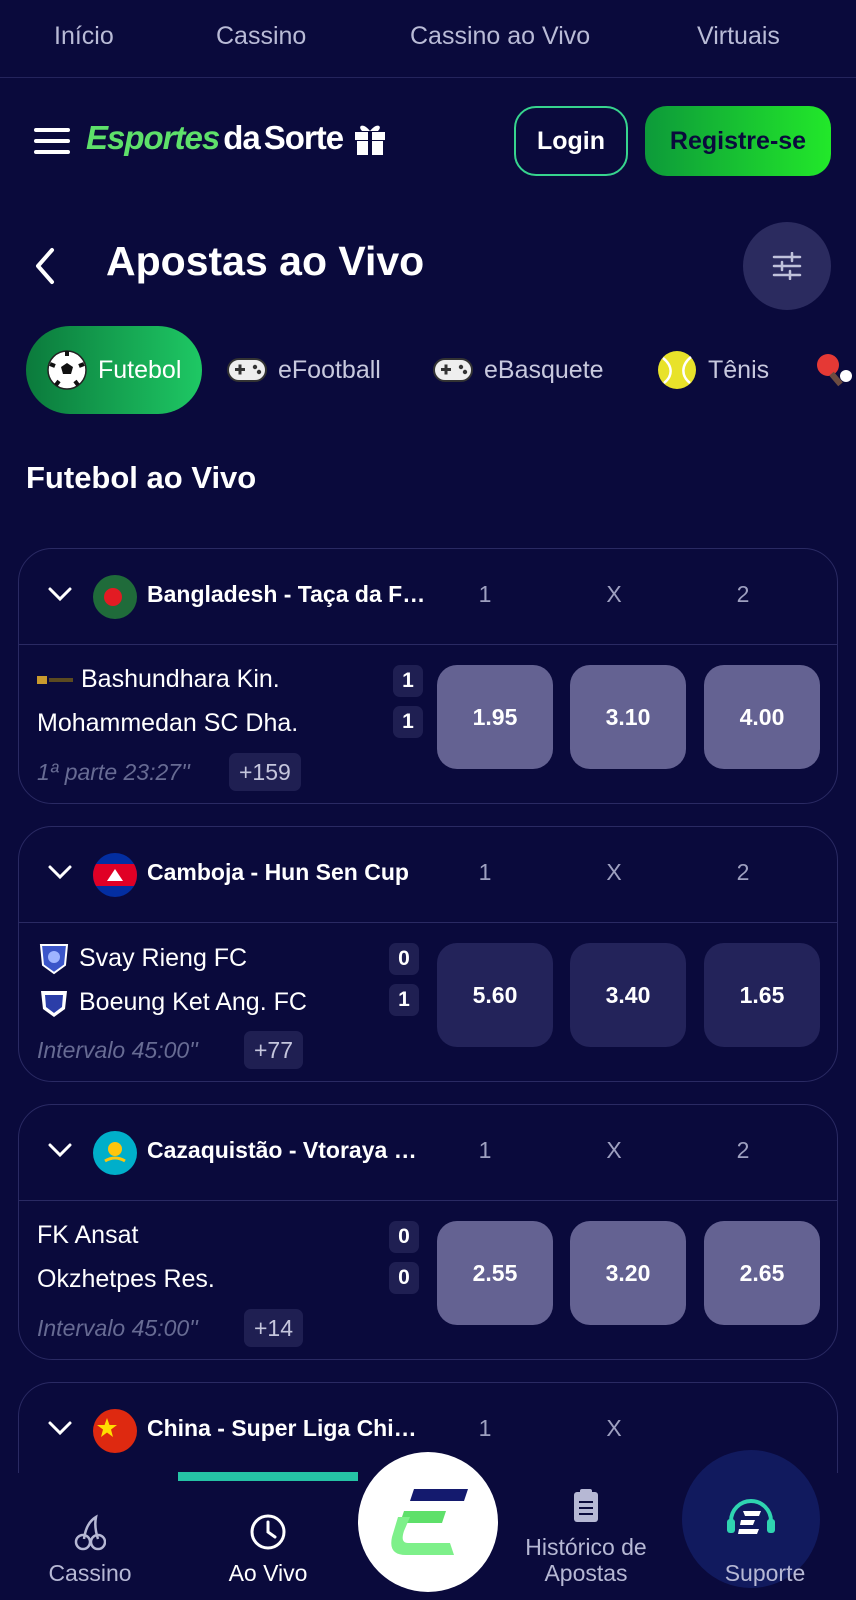 This screenshot has height=1600, width=856. I want to click on register-button: Registre-se, so click(738, 141).